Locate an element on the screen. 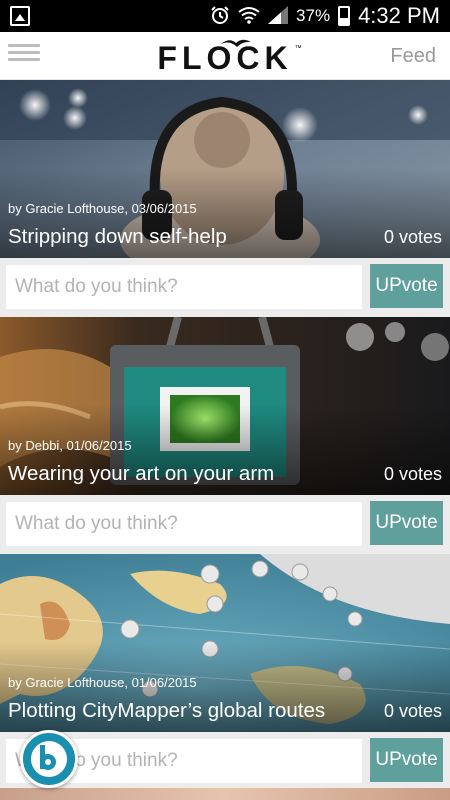 The width and height of the screenshot is (450, 800). gallery-icon is located at coordinates (20, 16).